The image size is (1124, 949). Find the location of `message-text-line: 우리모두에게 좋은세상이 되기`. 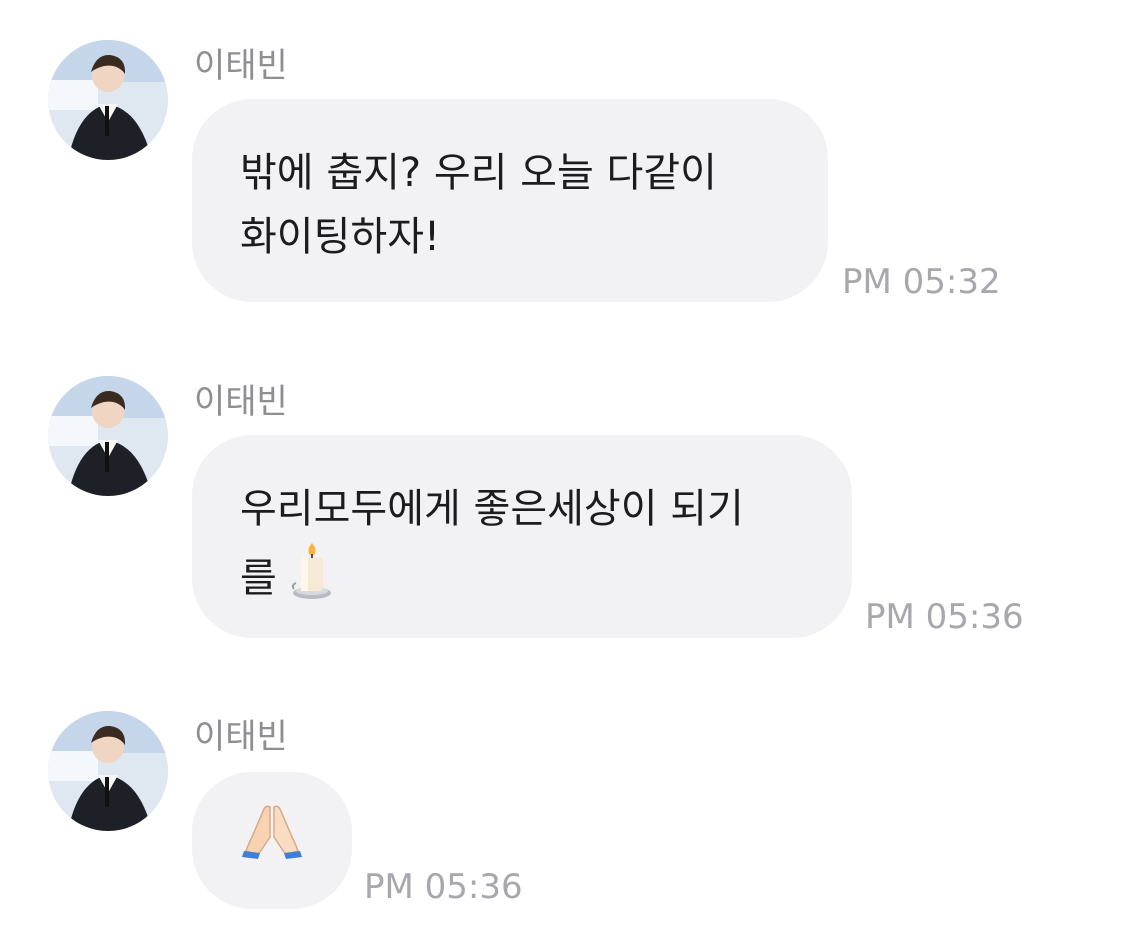

message-text-line: 우리모두에게 좋은세상이 되기 is located at coordinates (492, 509).